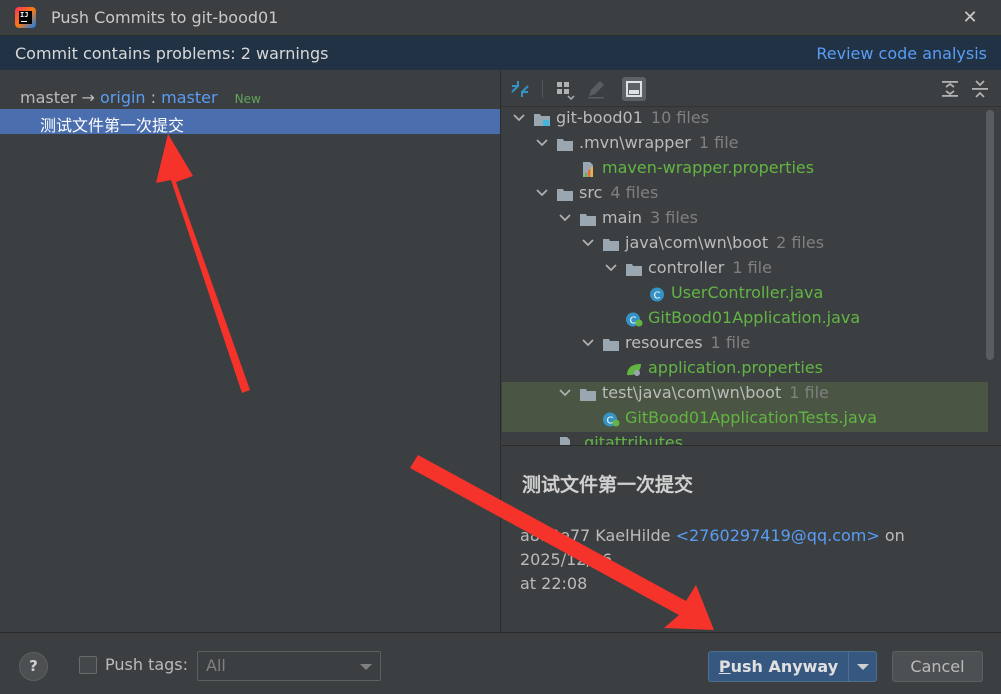 The image size is (1001, 694). I want to click on tree-row: C GitBood01ApplicationTests.java, so click(745, 419).